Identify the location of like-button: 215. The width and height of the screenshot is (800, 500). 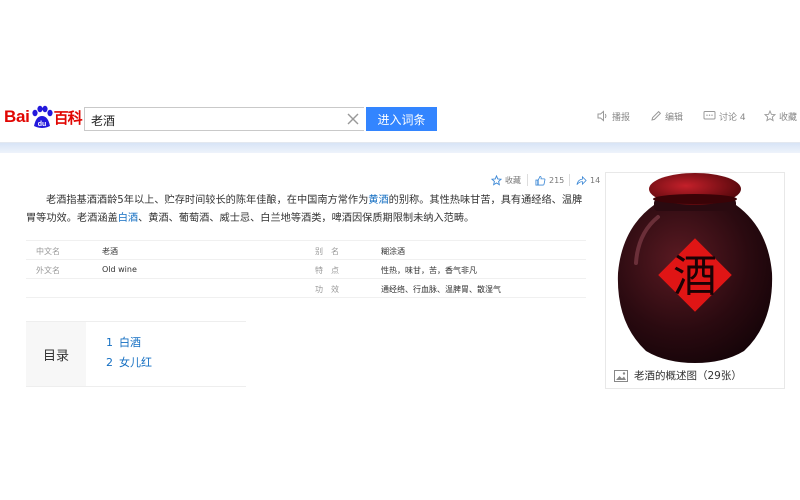
(549, 180).